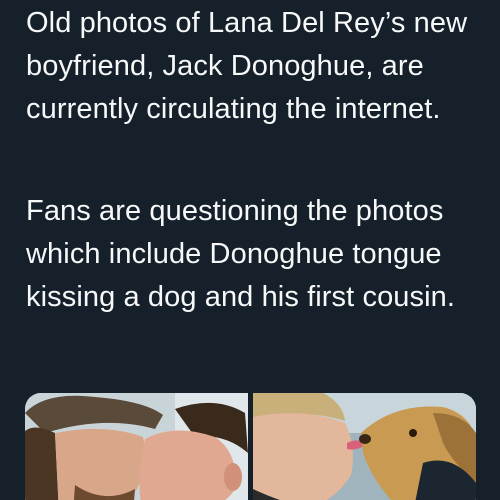  I want to click on photo-two-men-kissing-icon, so click(136, 446).